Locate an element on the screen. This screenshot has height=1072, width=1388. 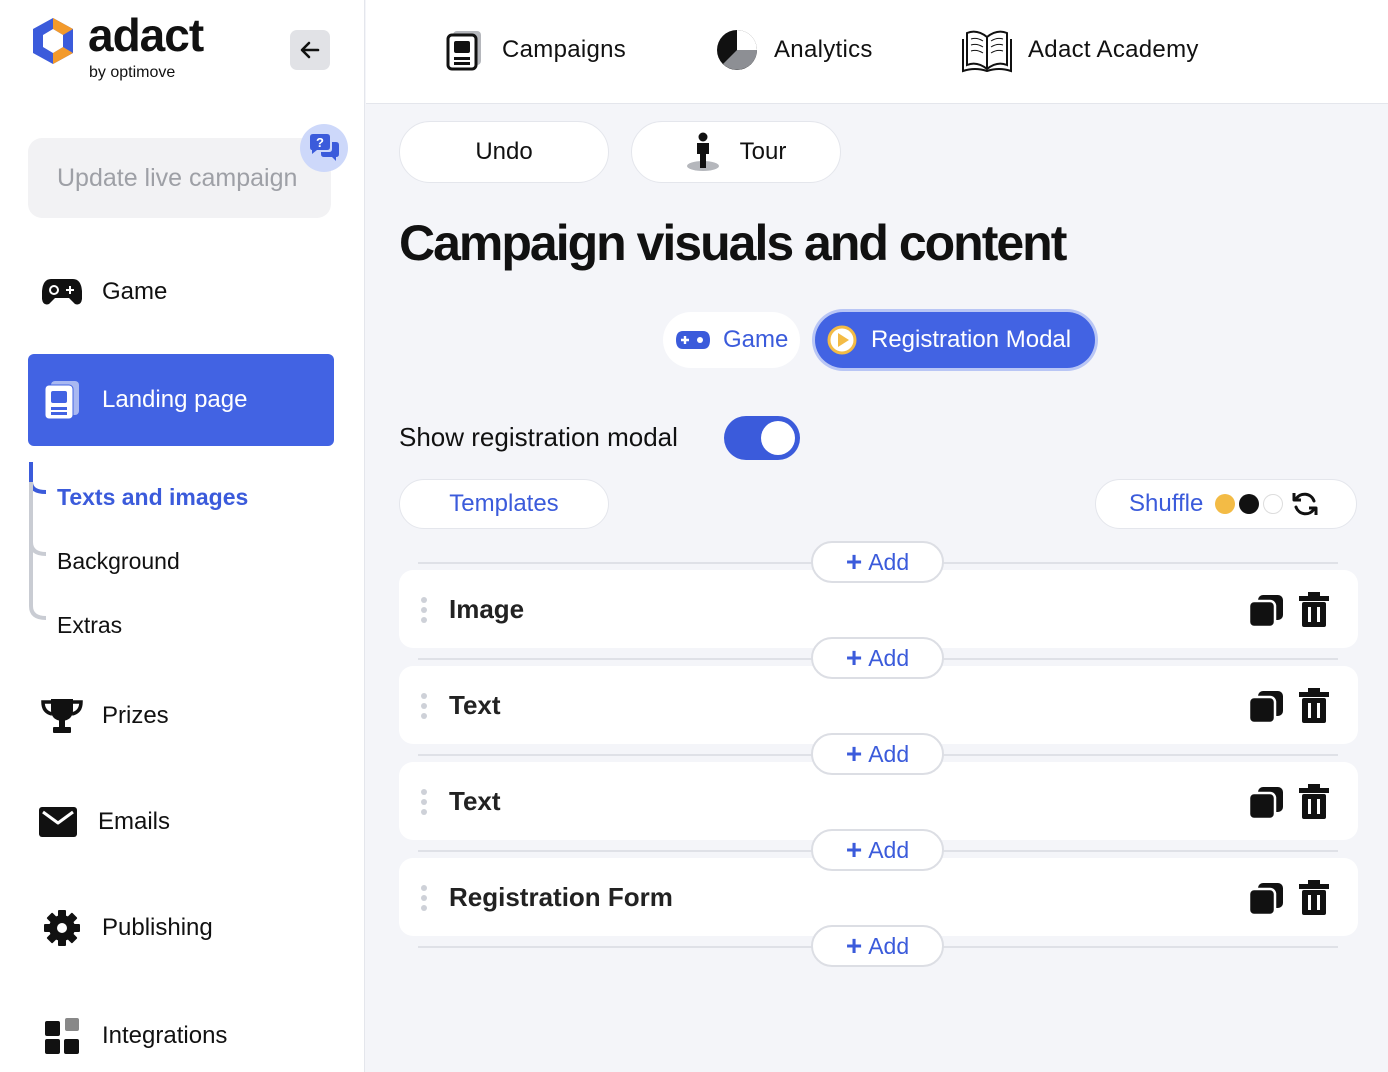
top-navigation: Campaigns Analytics Adact Academy is located at coordinates (877, 52).